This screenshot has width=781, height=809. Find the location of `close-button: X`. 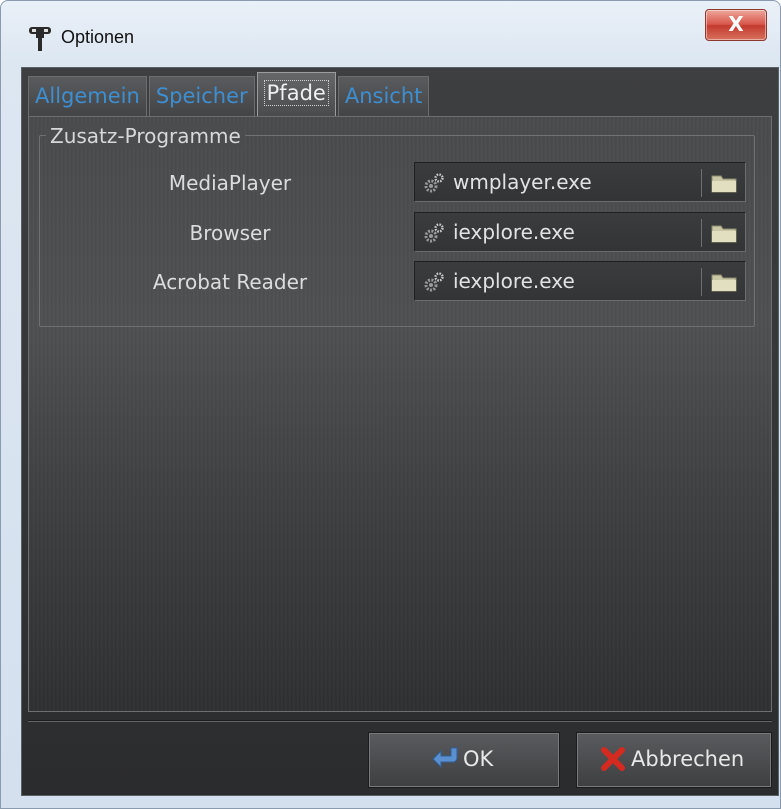

close-button: X is located at coordinates (736, 25).